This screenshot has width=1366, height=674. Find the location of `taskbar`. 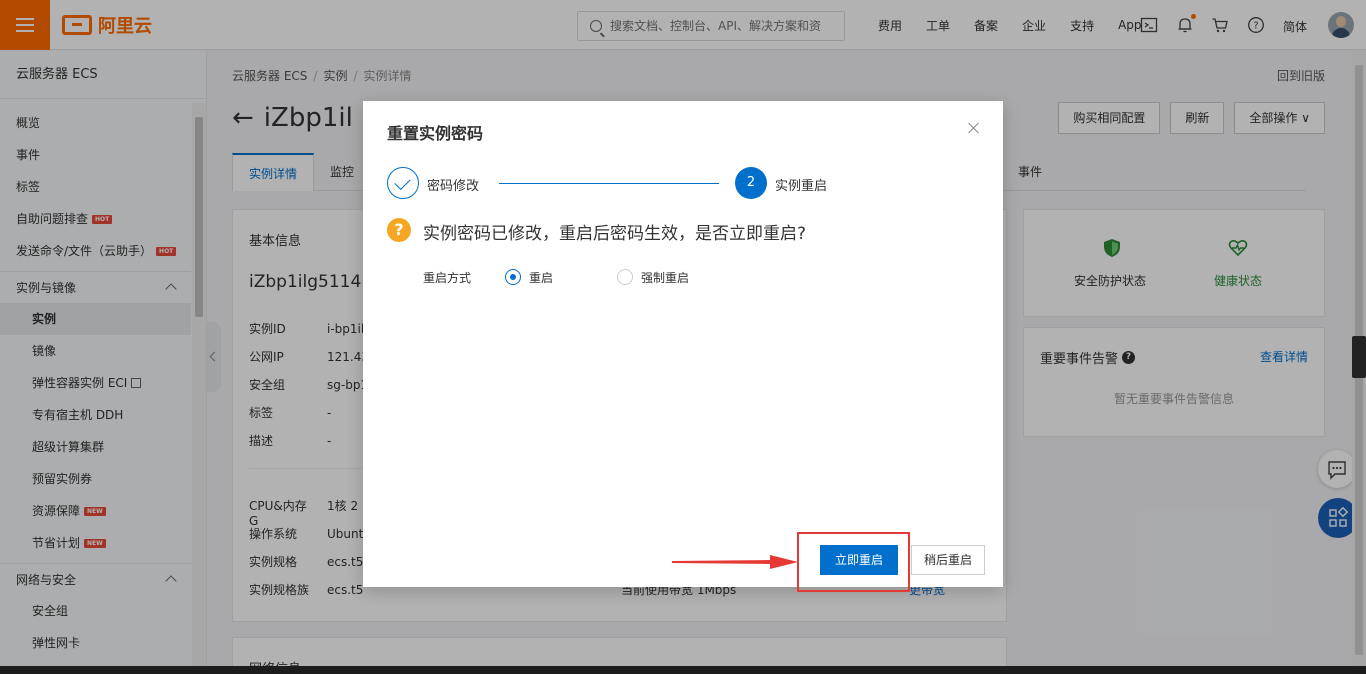

taskbar is located at coordinates (683, 670).